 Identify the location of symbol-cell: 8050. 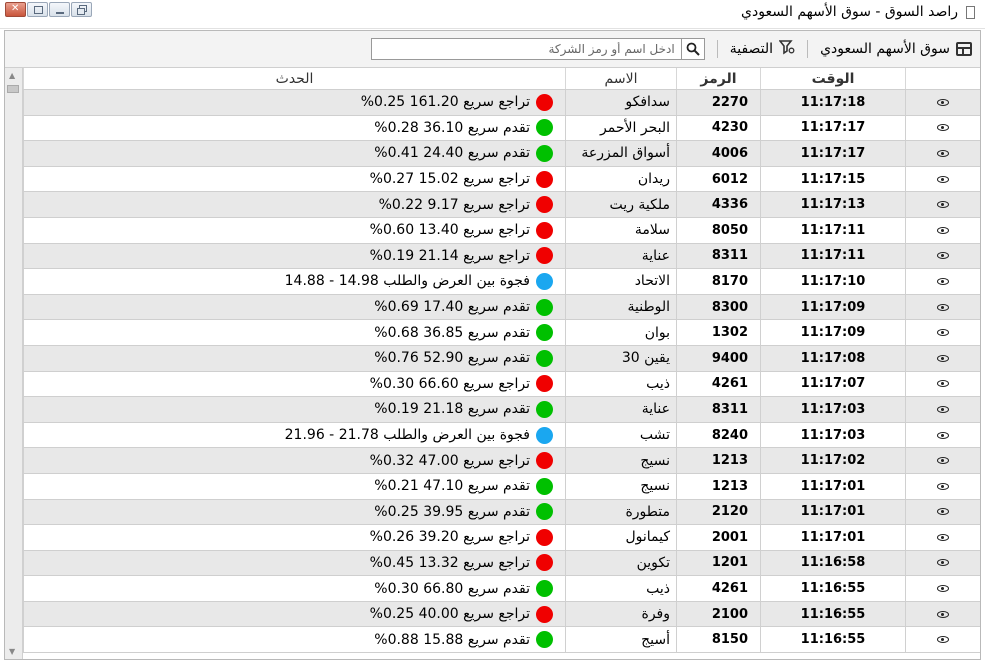
(718, 230).